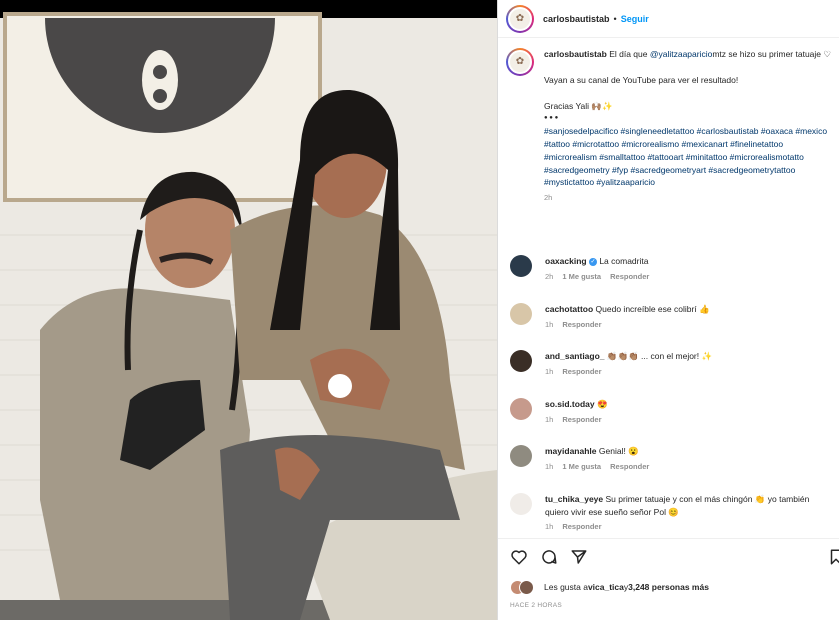 Image resolution: width=839 pixels, height=620 pixels. What do you see at coordinates (578, 105) in the screenshot?
I see `caption-line-thanks: Gracias Yali 🙌🏽✨` at bounding box center [578, 105].